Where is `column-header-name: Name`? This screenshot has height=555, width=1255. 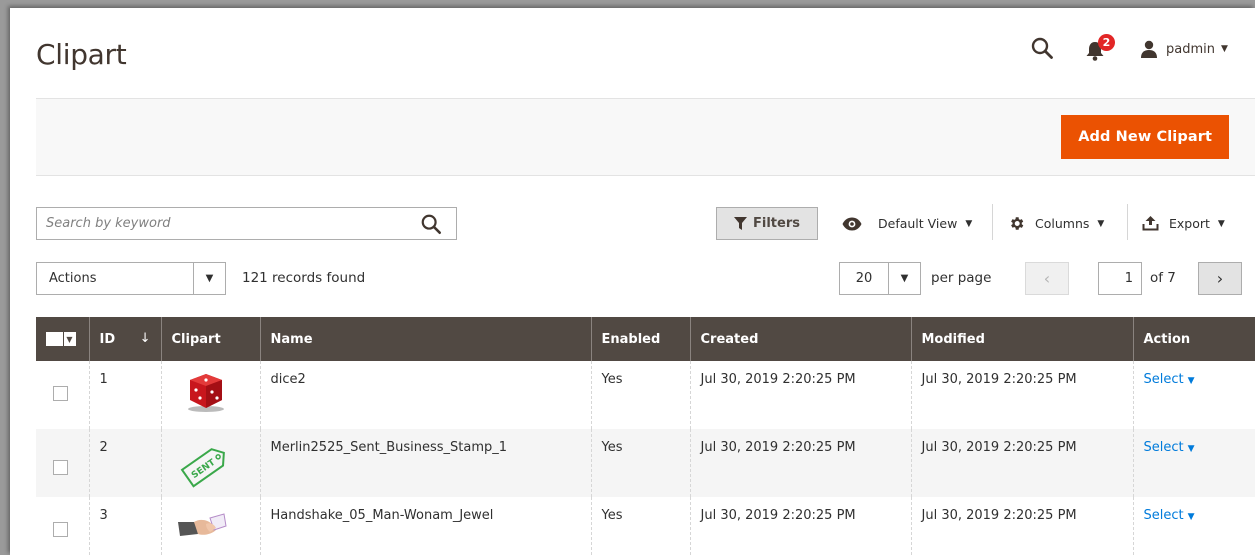 column-header-name: Name is located at coordinates (426, 339).